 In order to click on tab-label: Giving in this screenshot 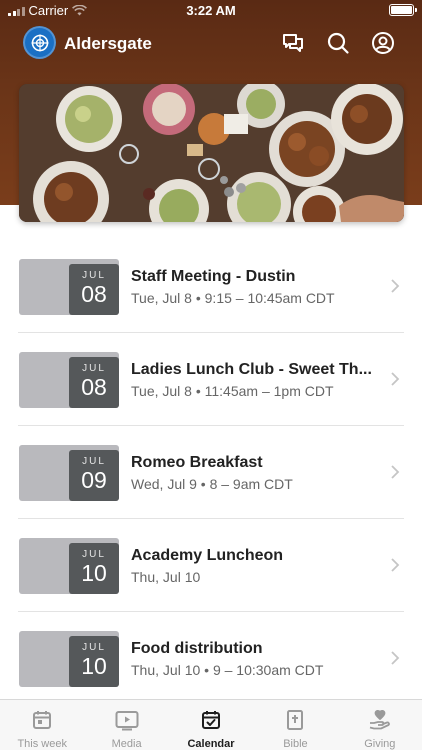, I will do `click(380, 744)`.